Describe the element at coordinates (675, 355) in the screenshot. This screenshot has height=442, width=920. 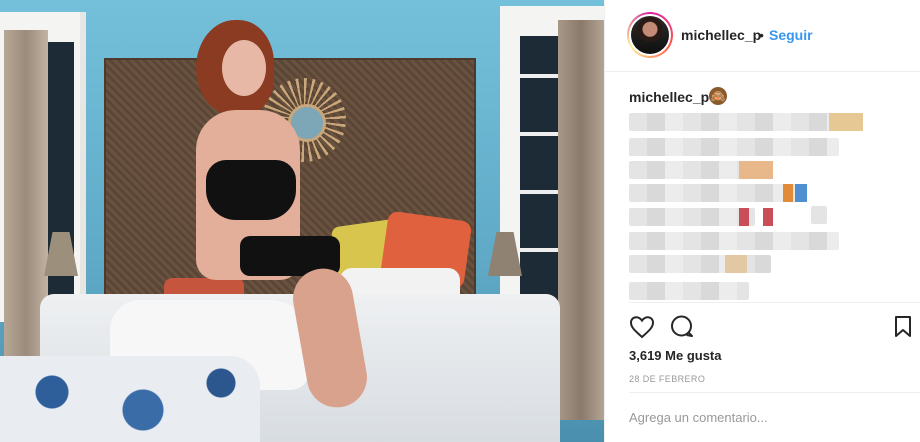
I see `likes-count: 3,619 Me gusta` at that location.